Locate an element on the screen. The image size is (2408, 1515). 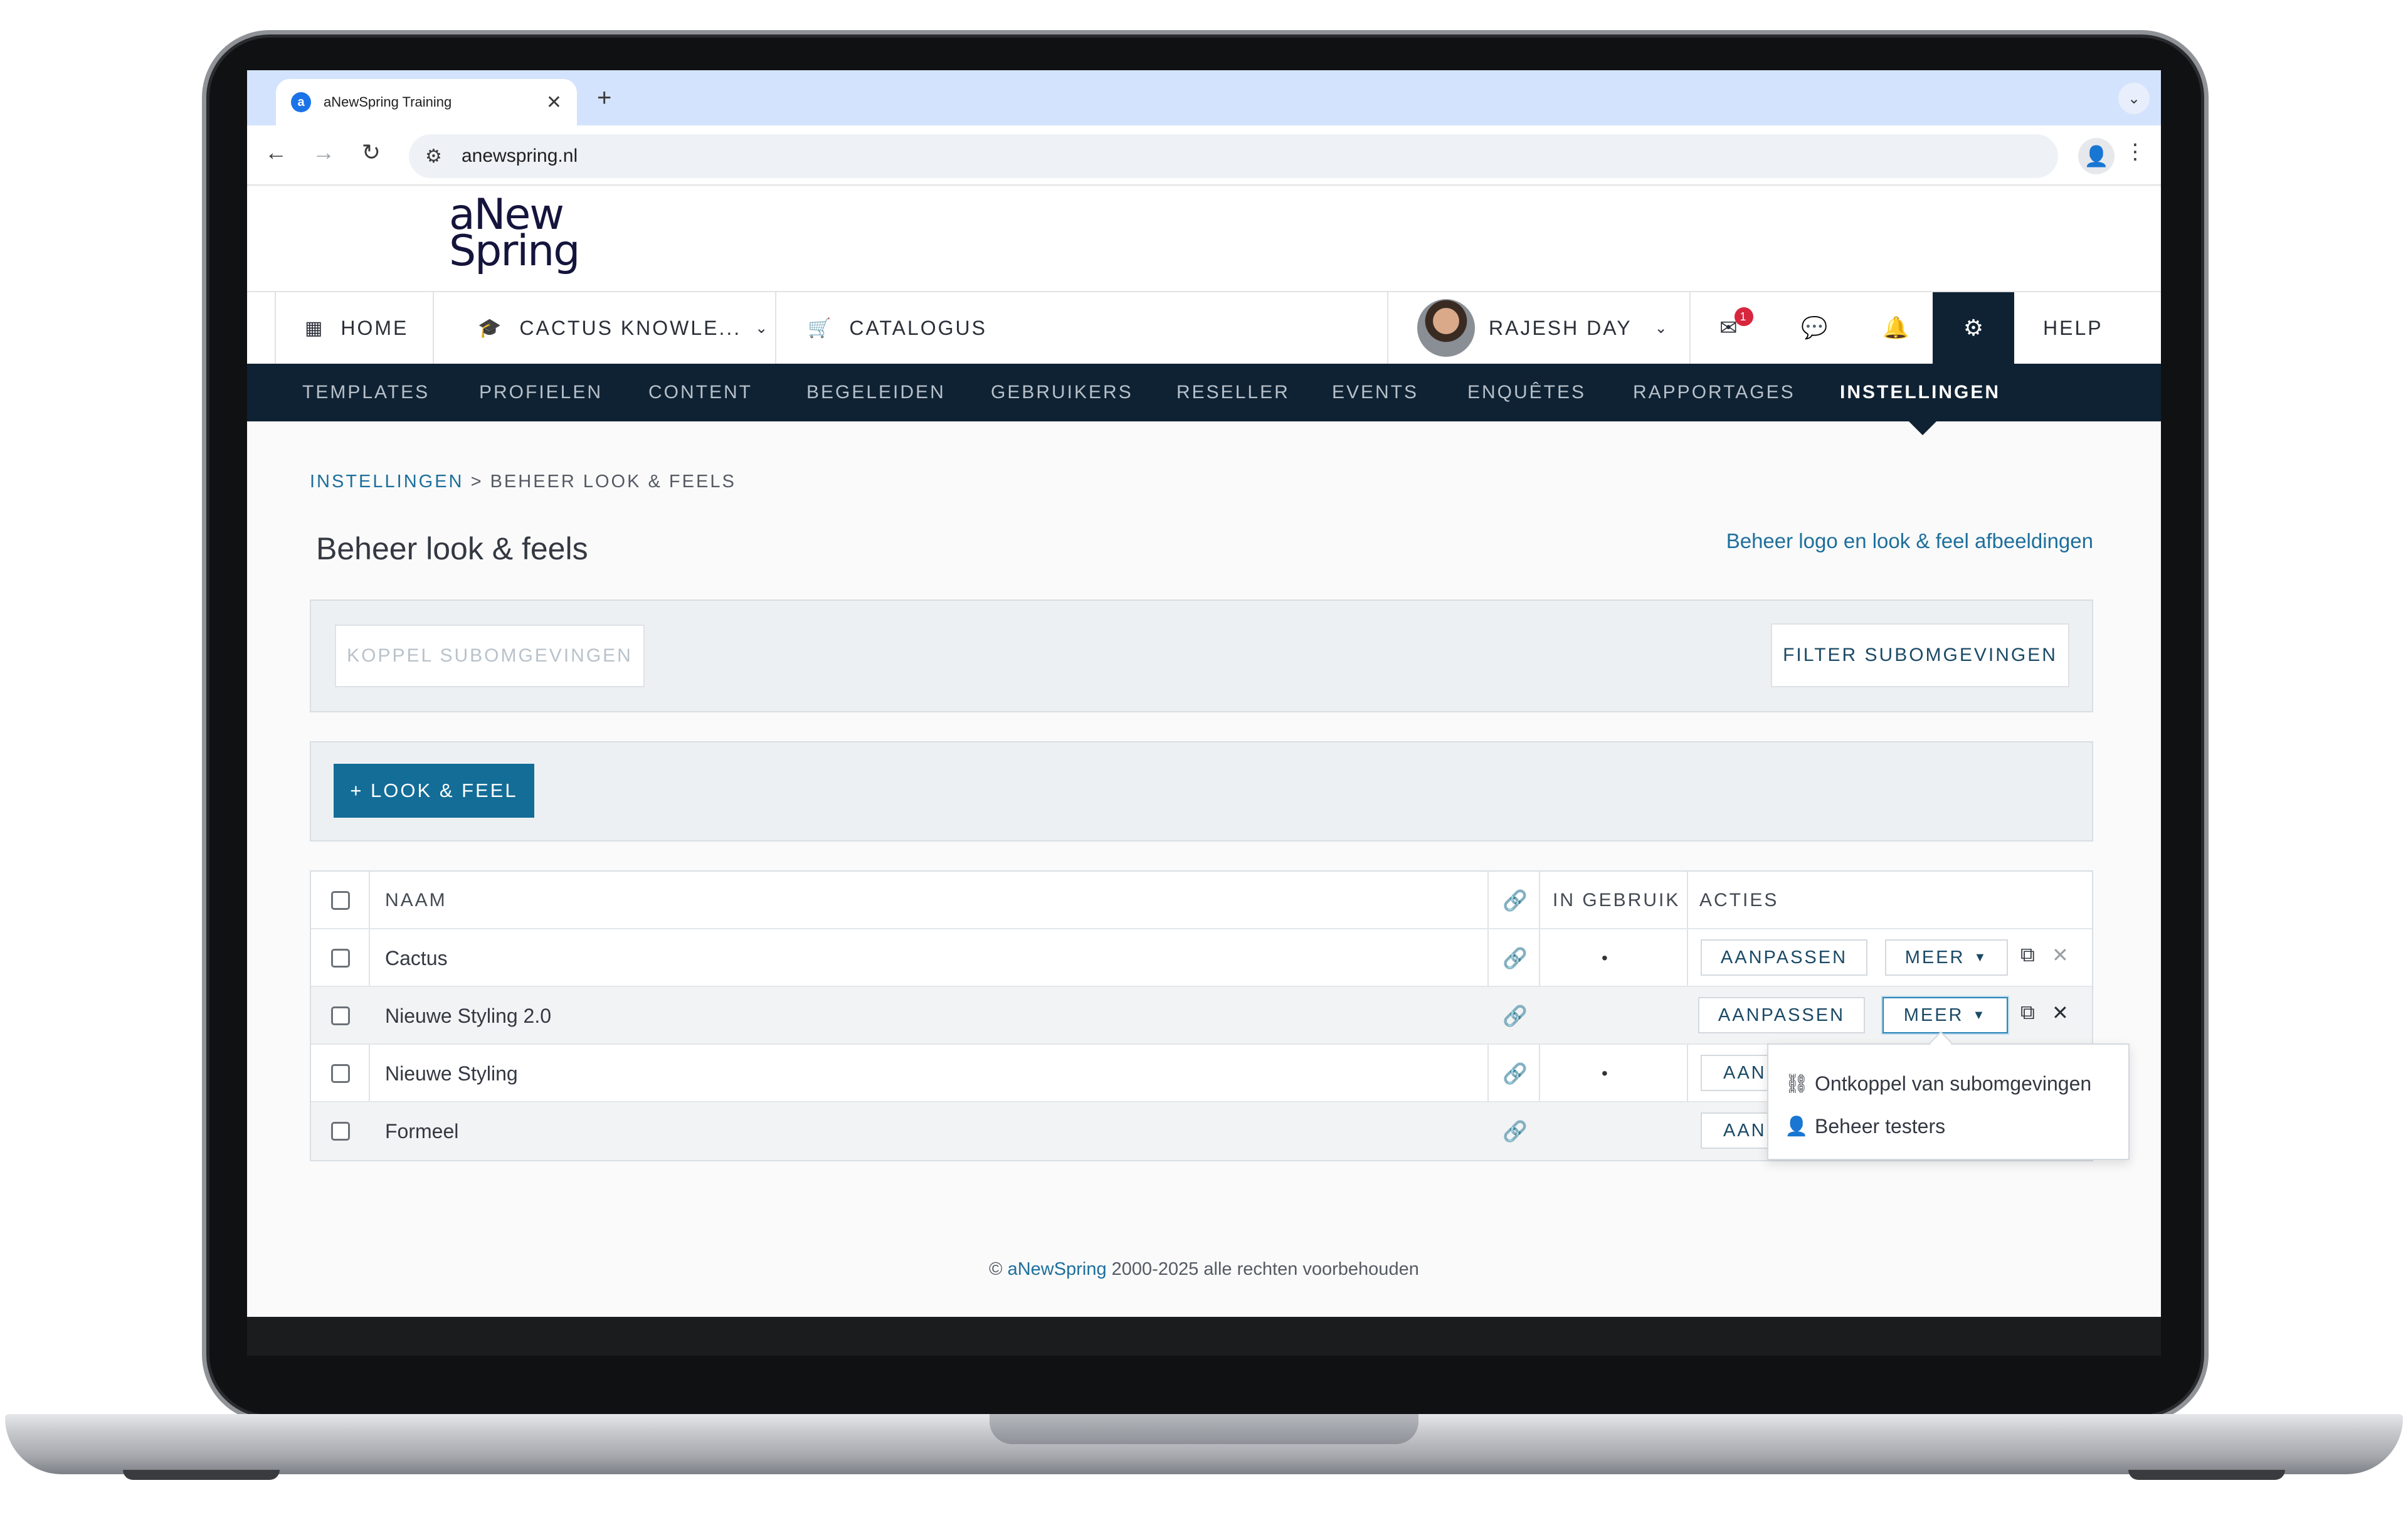
subnav-events: EVENTS is located at coordinates (1375, 393).